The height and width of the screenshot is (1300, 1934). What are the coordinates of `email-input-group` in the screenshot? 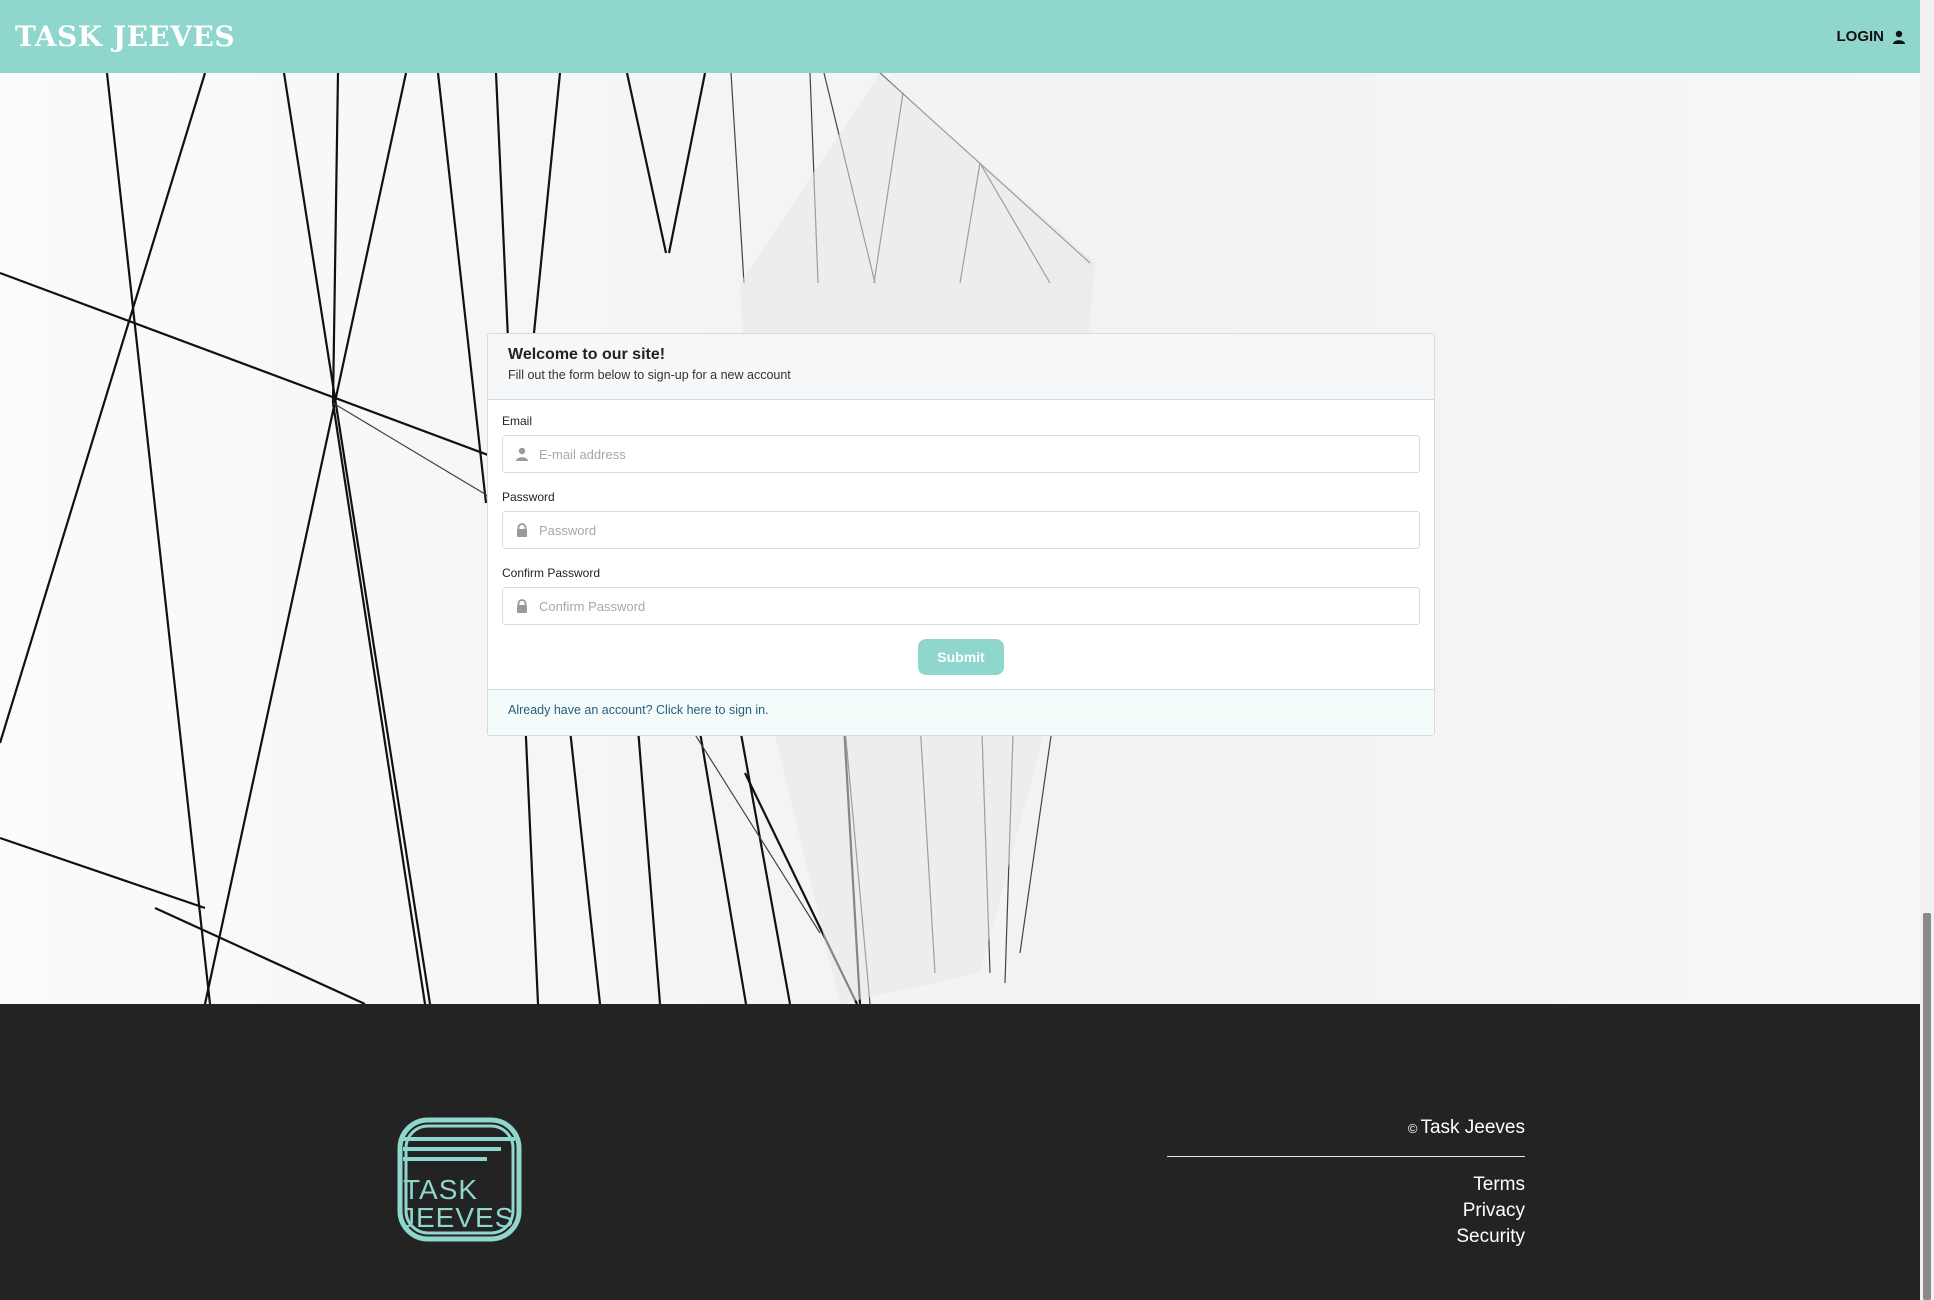 It's located at (961, 454).